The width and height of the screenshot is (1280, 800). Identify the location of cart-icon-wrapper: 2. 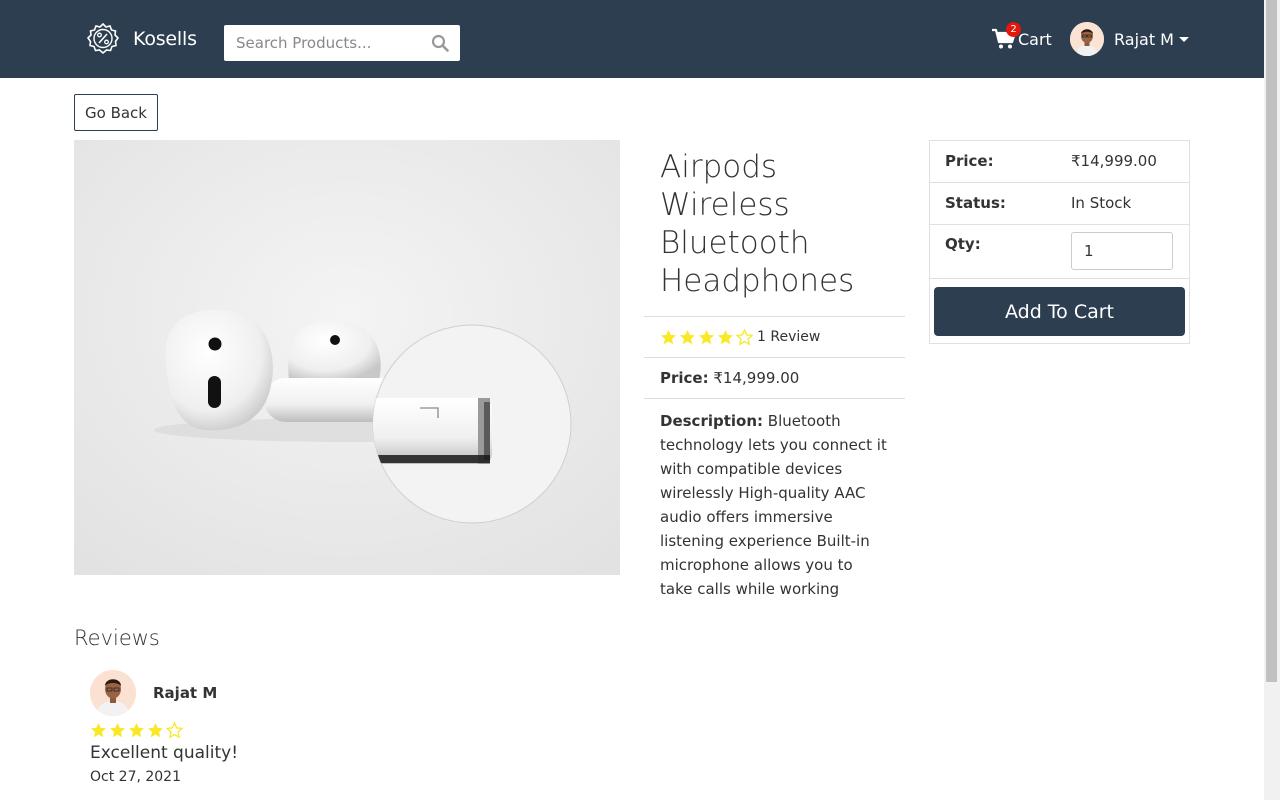
(1006, 36).